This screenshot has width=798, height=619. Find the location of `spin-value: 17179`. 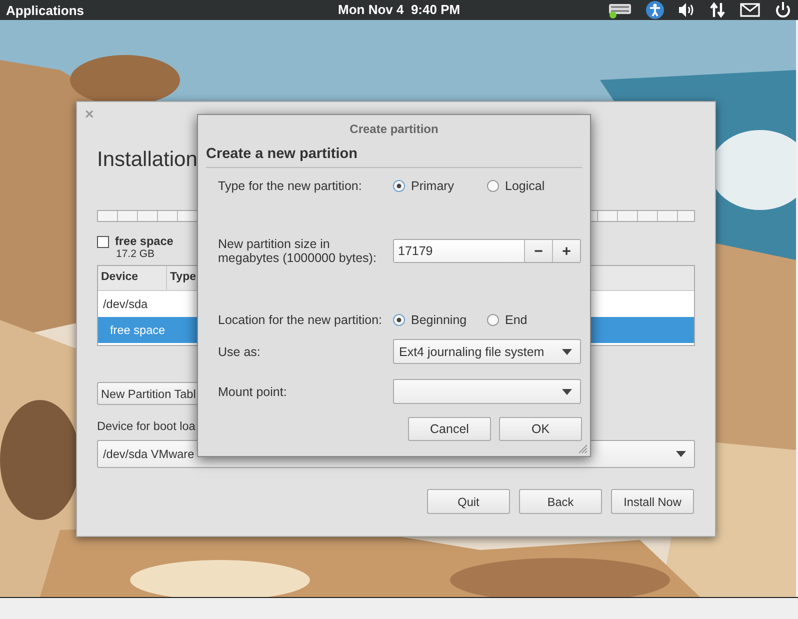

spin-value: 17179 is located at coordinates (459, 251).